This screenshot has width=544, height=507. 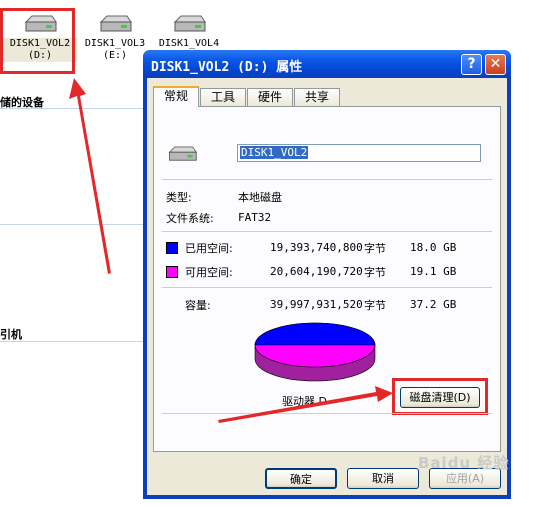 I want to click on volume-label-value: DISK1_VOL2, so click(x=274, y=152).